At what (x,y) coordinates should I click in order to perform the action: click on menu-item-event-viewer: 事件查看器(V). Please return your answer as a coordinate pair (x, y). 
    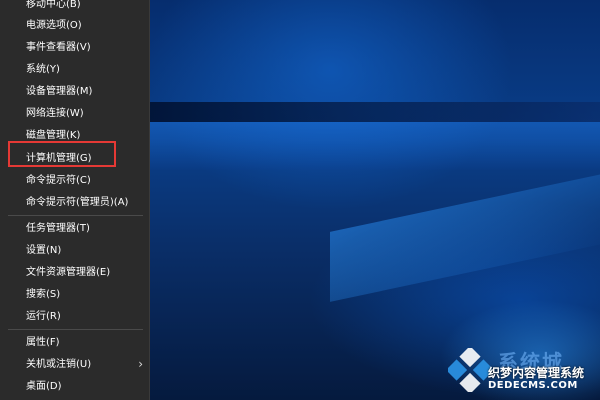
    Looking at the image, I should click on (58, 48).